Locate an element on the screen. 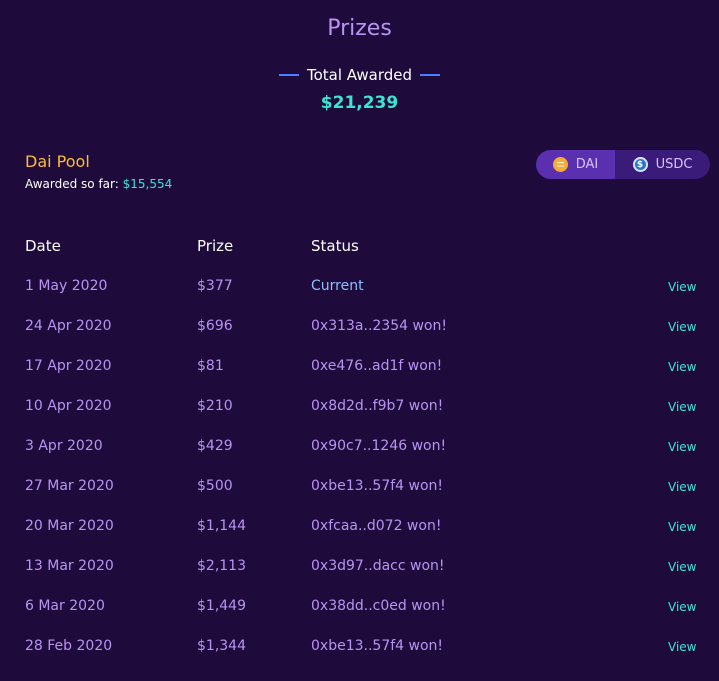 This screenshot has height=681, width=719. pool-awarded: Awarded so far: $15,554 is located at coordinates (98, 184).